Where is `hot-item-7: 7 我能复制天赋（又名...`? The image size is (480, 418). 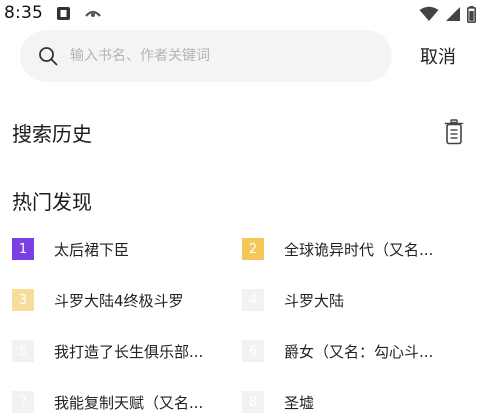
hot-item-7: 7 我能复制天赋（又名... is located at coordinates (107, 402).